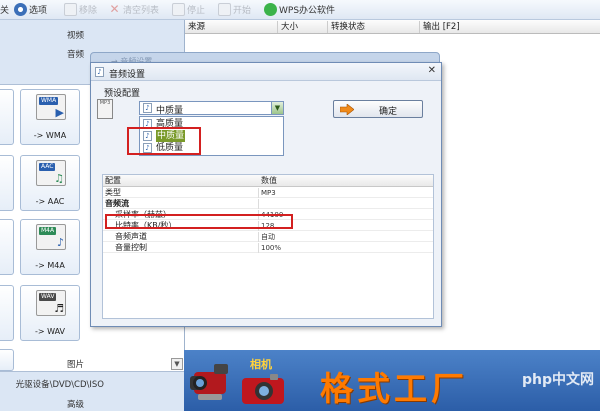 The width and height of the screenshot is (600, 411). I want to click on format-label-wma: -> WMA, so click(50, 135).